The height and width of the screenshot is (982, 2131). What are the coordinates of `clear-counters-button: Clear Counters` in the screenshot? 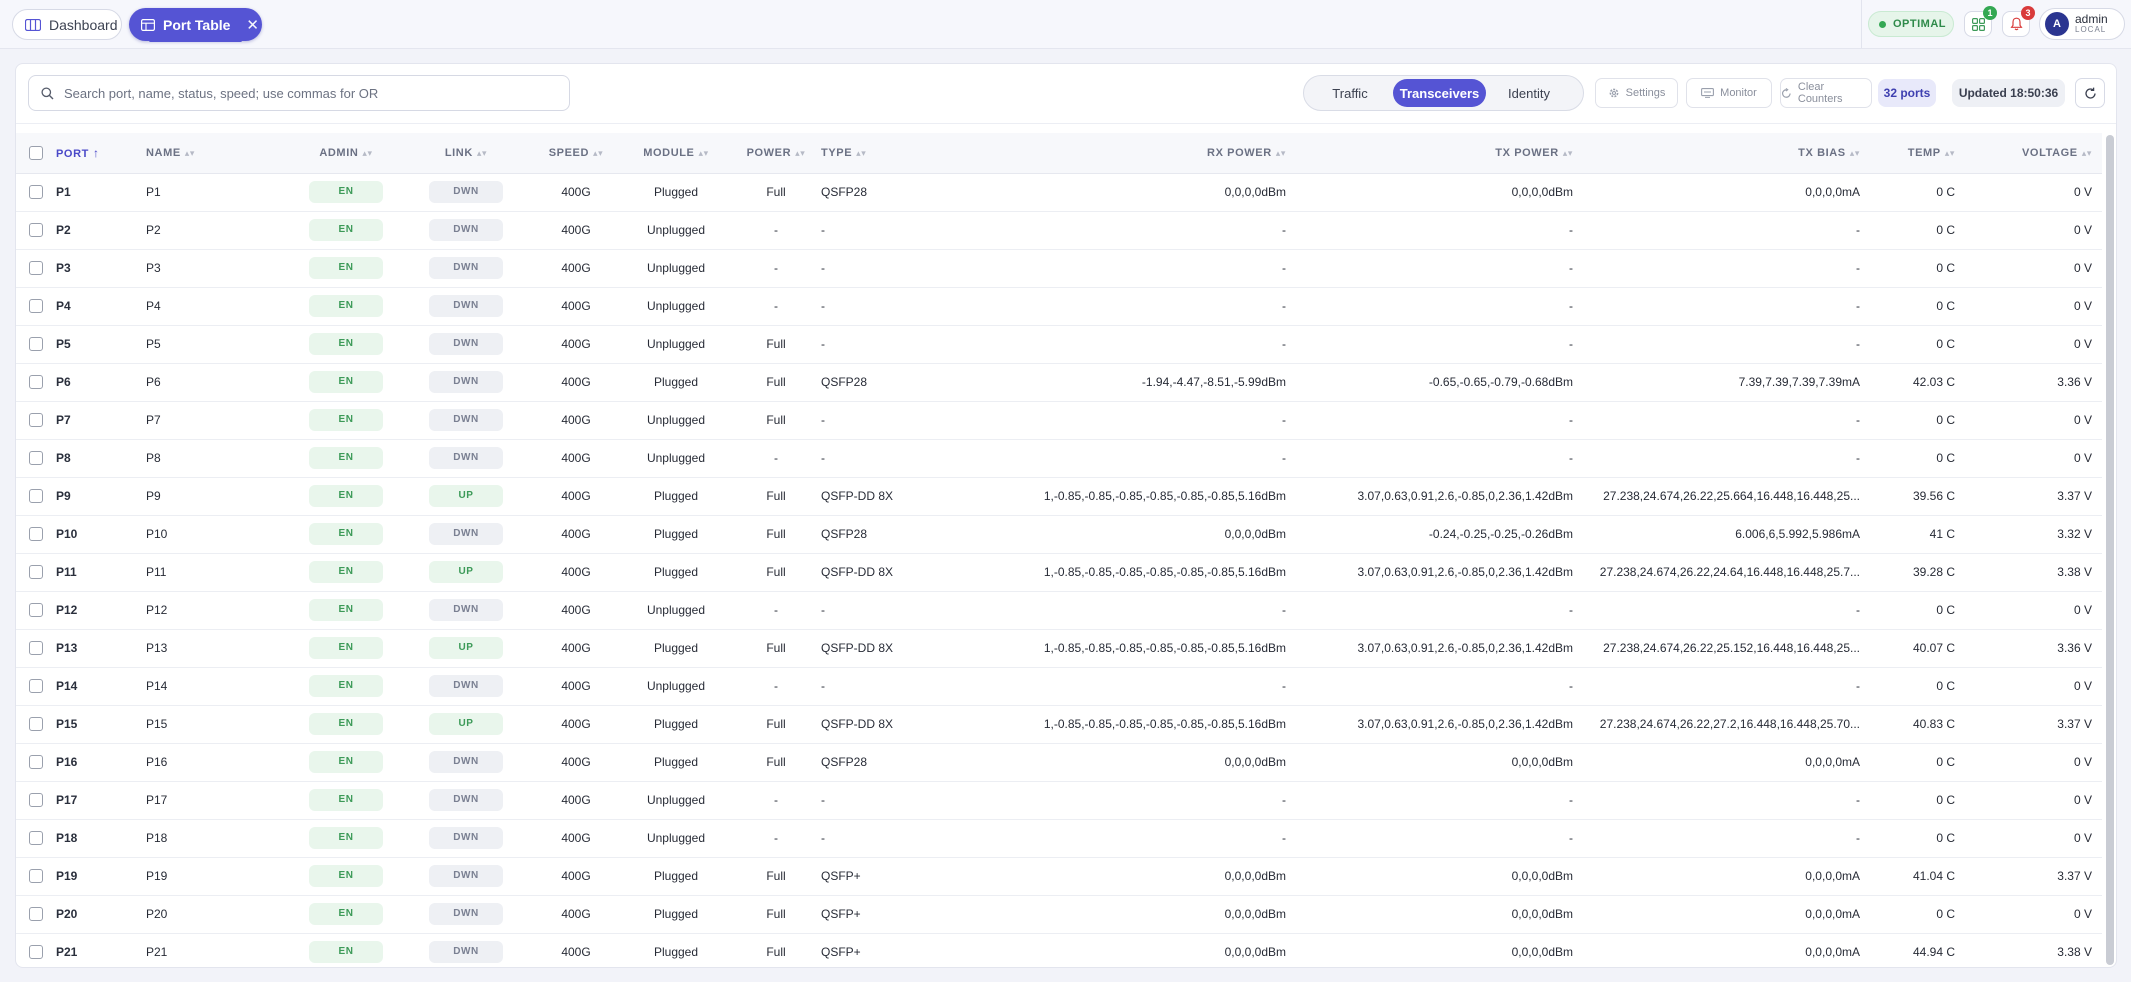 It's located at (1826, 93).